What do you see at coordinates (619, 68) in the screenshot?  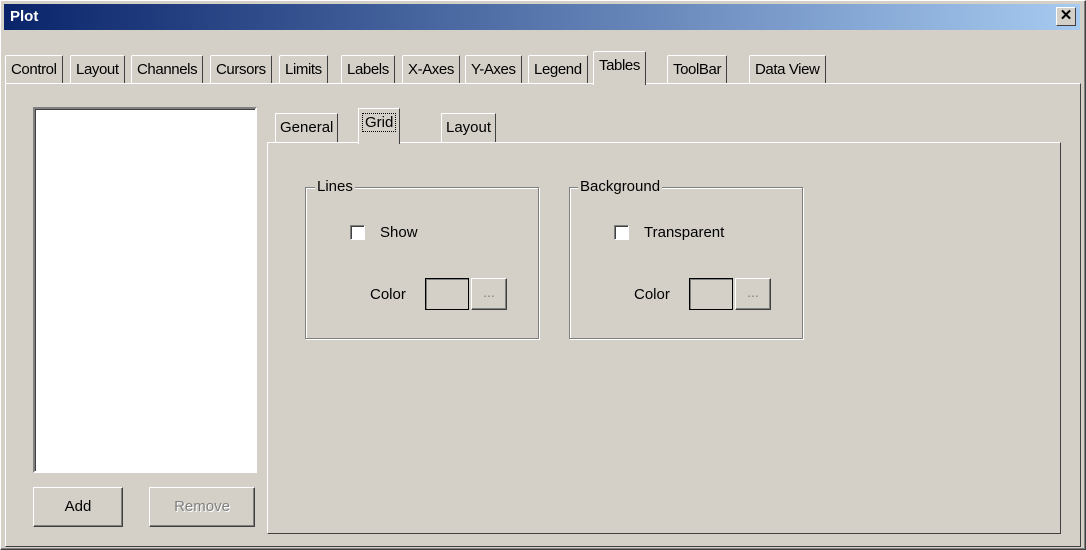 I see `tab-tables: Tables` at bounding box center [619, 68].